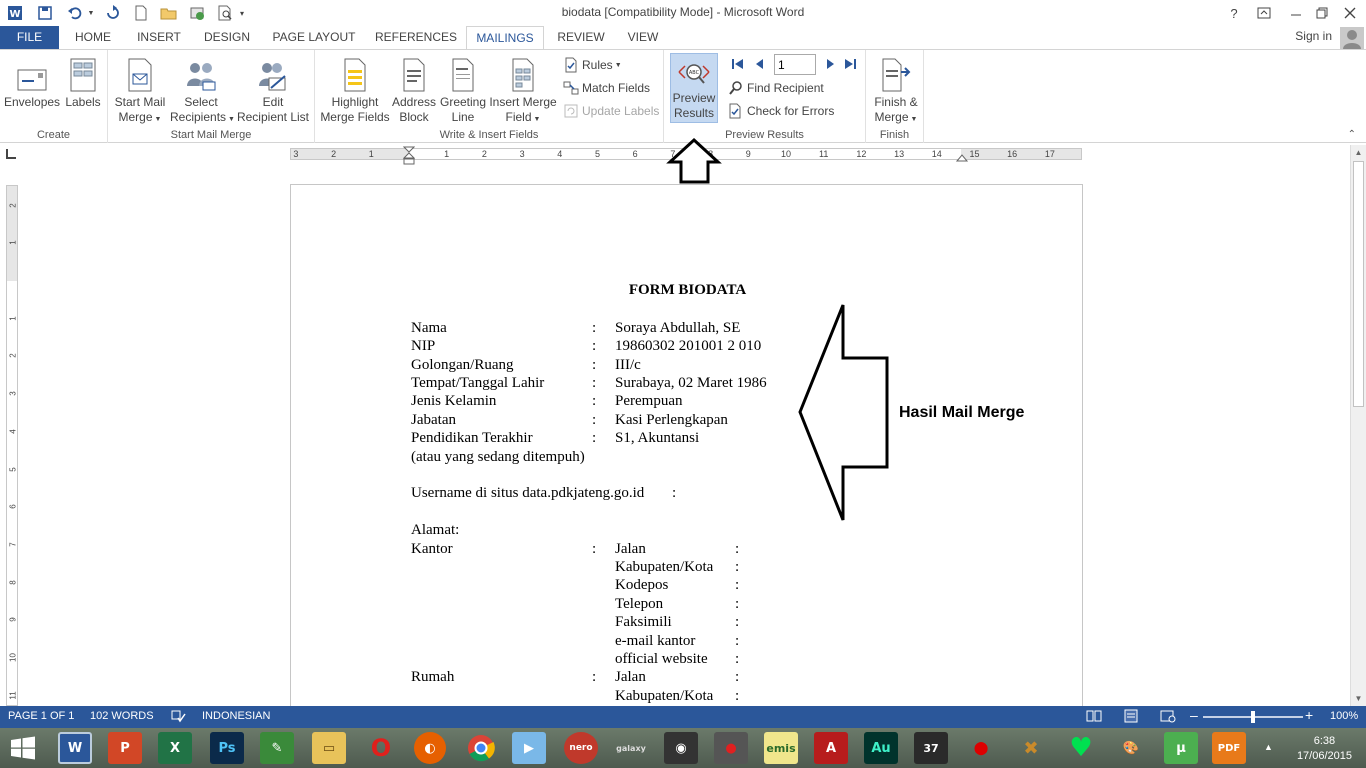 The image size is (1366, 768). I want to click on help-button: ?, so click(1234, 13).